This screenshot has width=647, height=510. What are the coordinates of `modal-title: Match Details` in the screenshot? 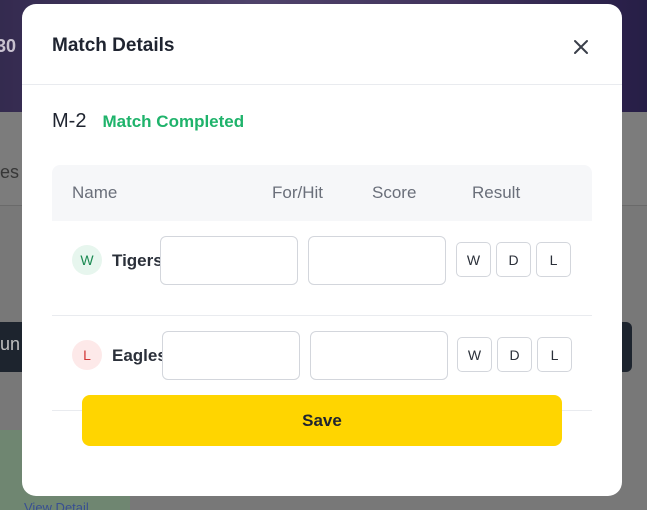 It's located at (113, 45).